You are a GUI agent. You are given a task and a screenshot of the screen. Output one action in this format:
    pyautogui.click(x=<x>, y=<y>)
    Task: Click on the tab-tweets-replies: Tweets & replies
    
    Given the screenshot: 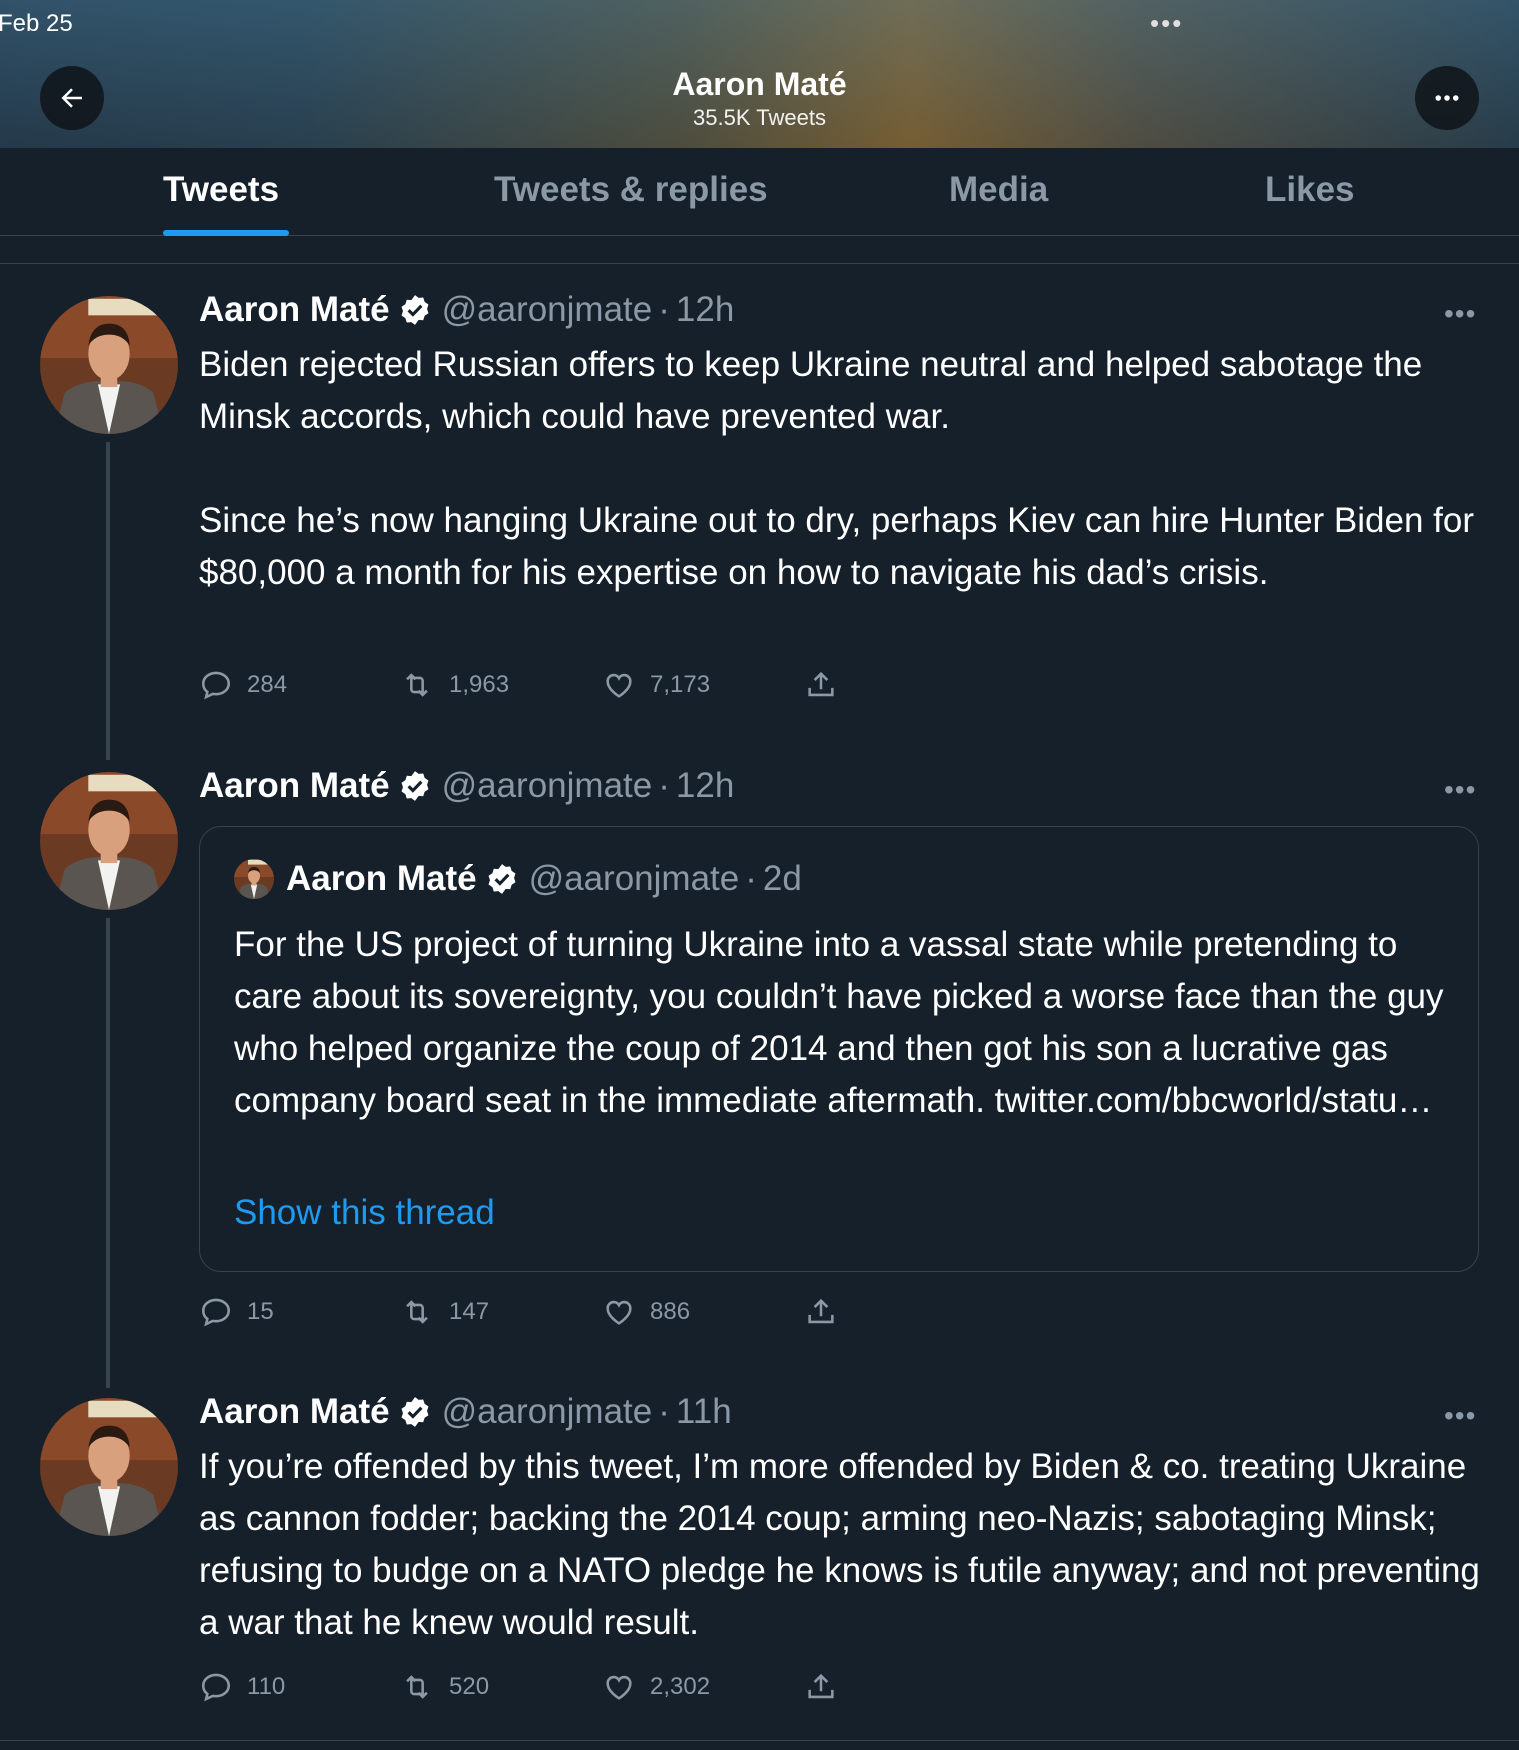 What is the action you would take?
    pyautogui.click(x=631, y=190)
    